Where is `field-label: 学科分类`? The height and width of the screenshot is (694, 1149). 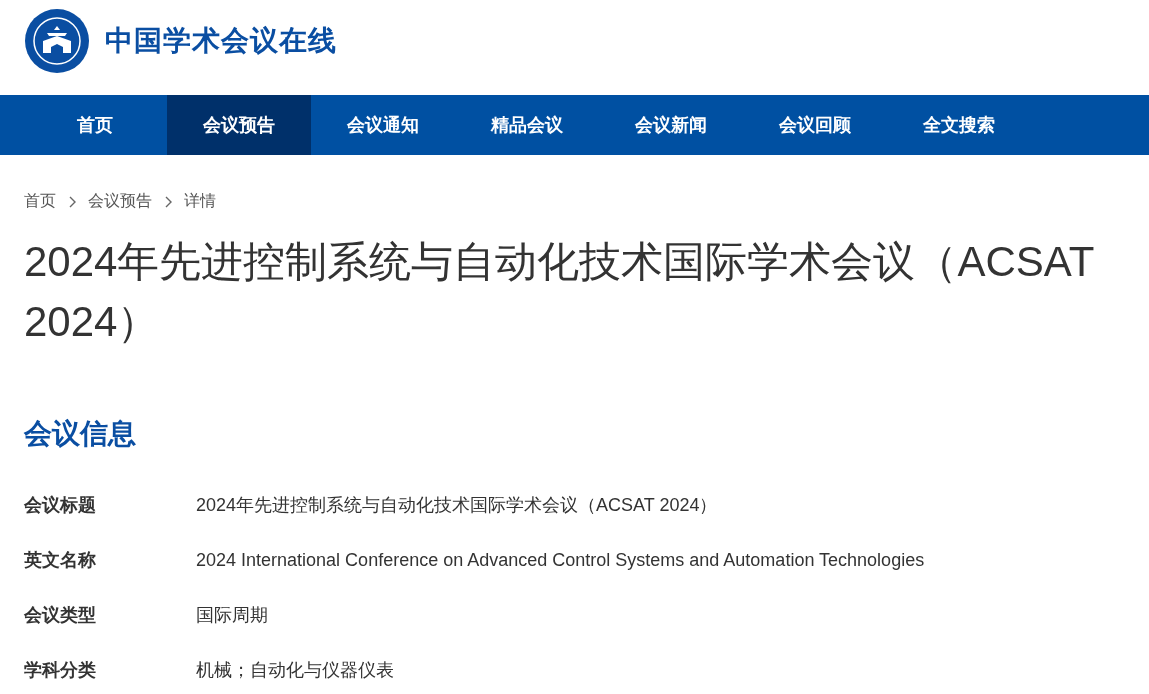 field-label: 学科分类 is located at coordinates (60, 670).